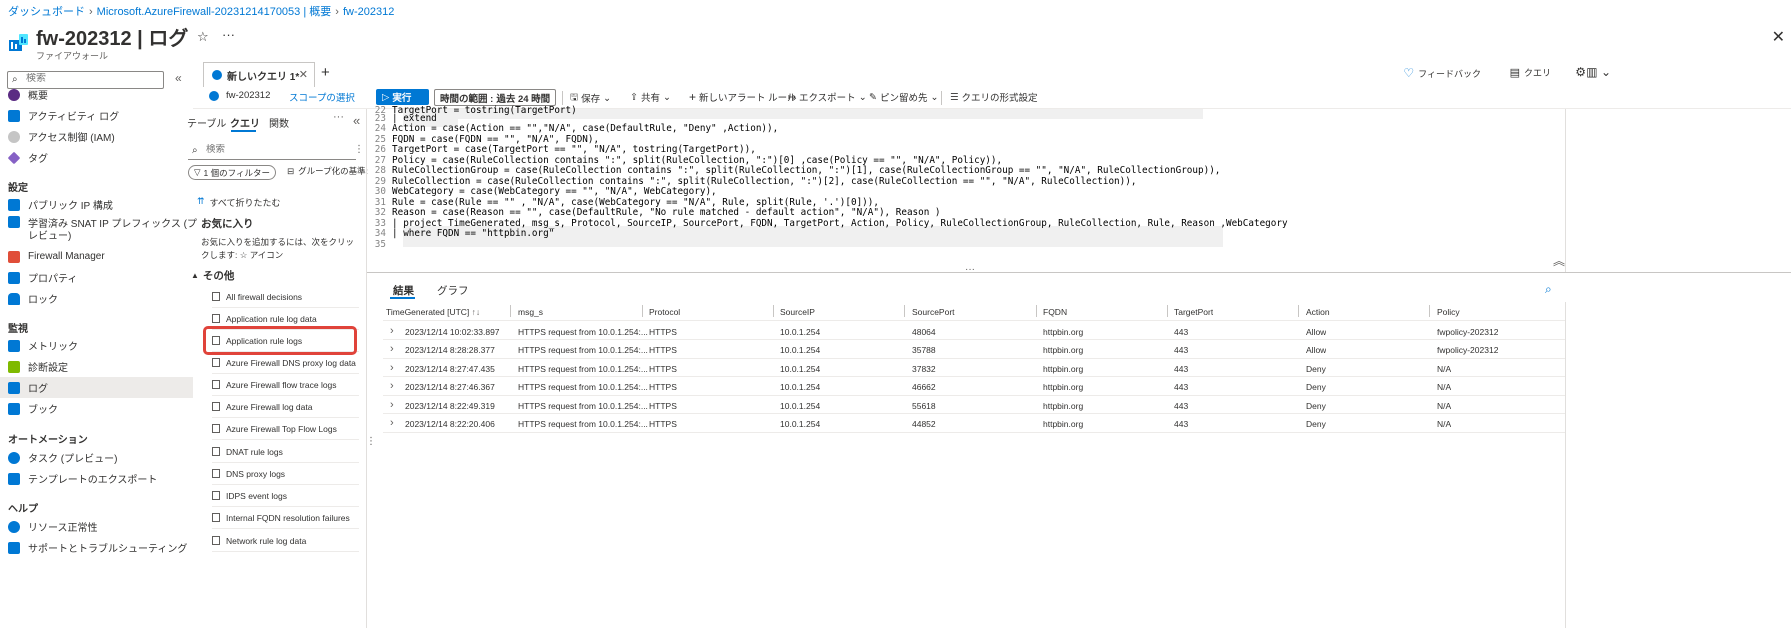 The image size is (1791, 628). I want to click on pin-to-button: ✎ ピン留め先 ⌄, so click(903, 97).